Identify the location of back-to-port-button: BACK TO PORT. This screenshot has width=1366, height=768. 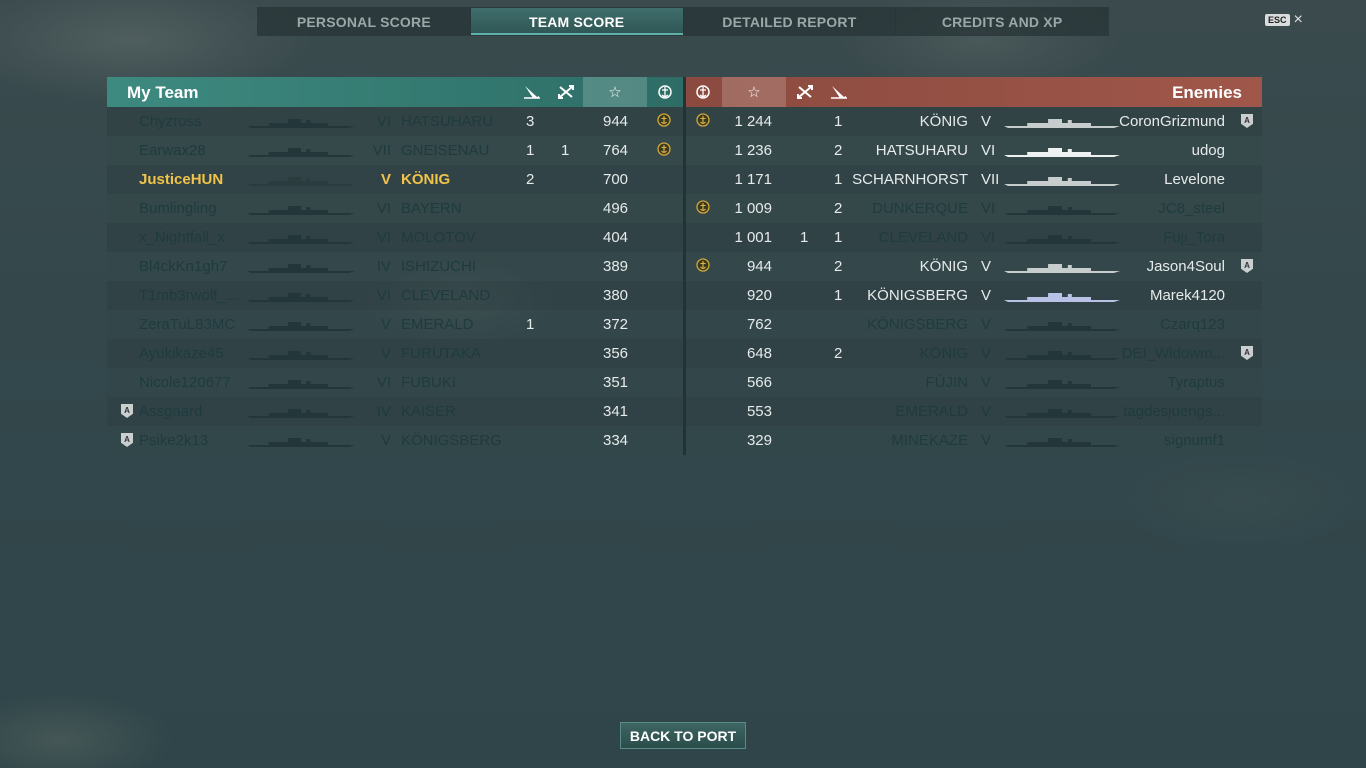
(683, 735).